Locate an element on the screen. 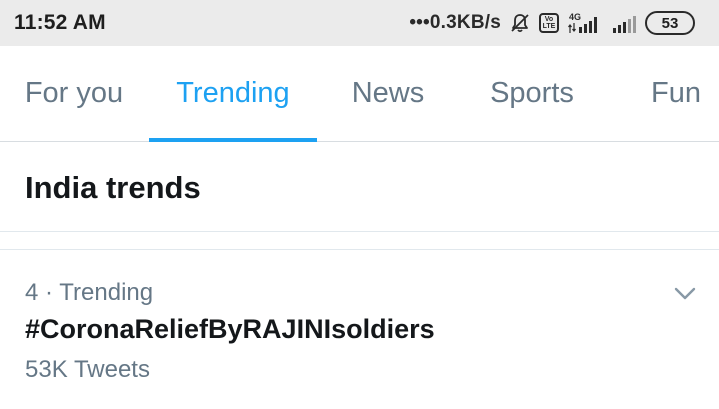  tab-for-you: For you is located at coordinates (74, 93).